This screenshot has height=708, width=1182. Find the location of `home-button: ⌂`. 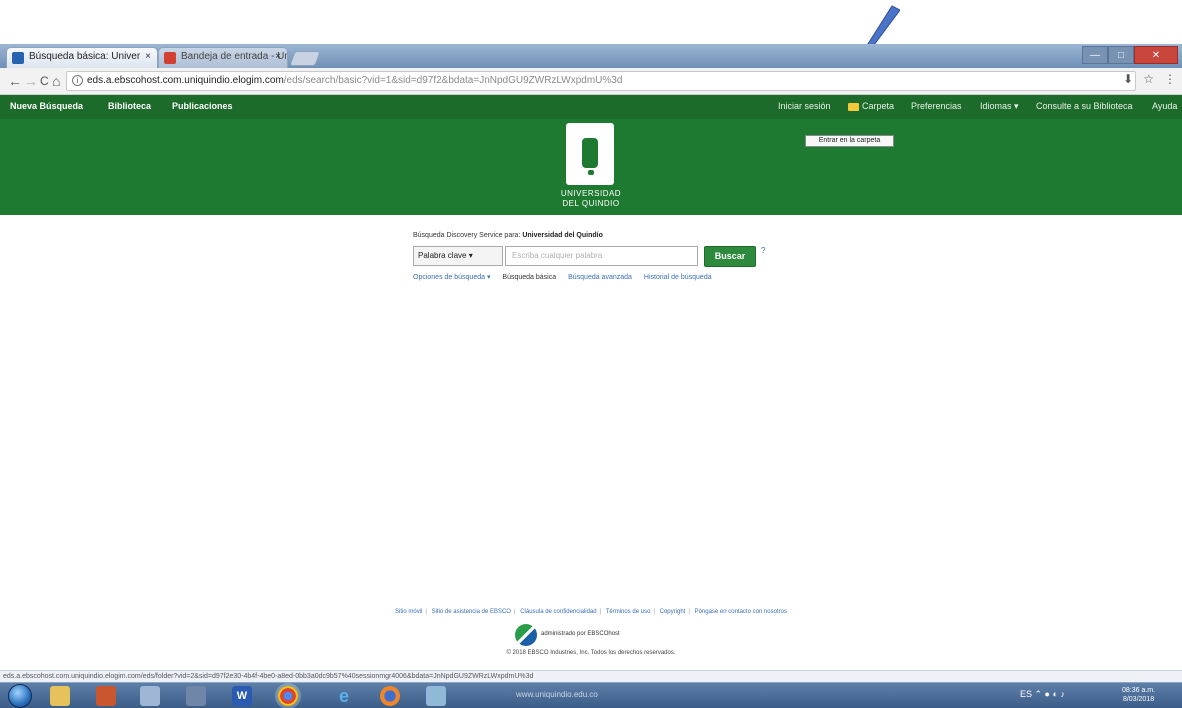

home-button: ⌂ is located at coordinates (56, 81).